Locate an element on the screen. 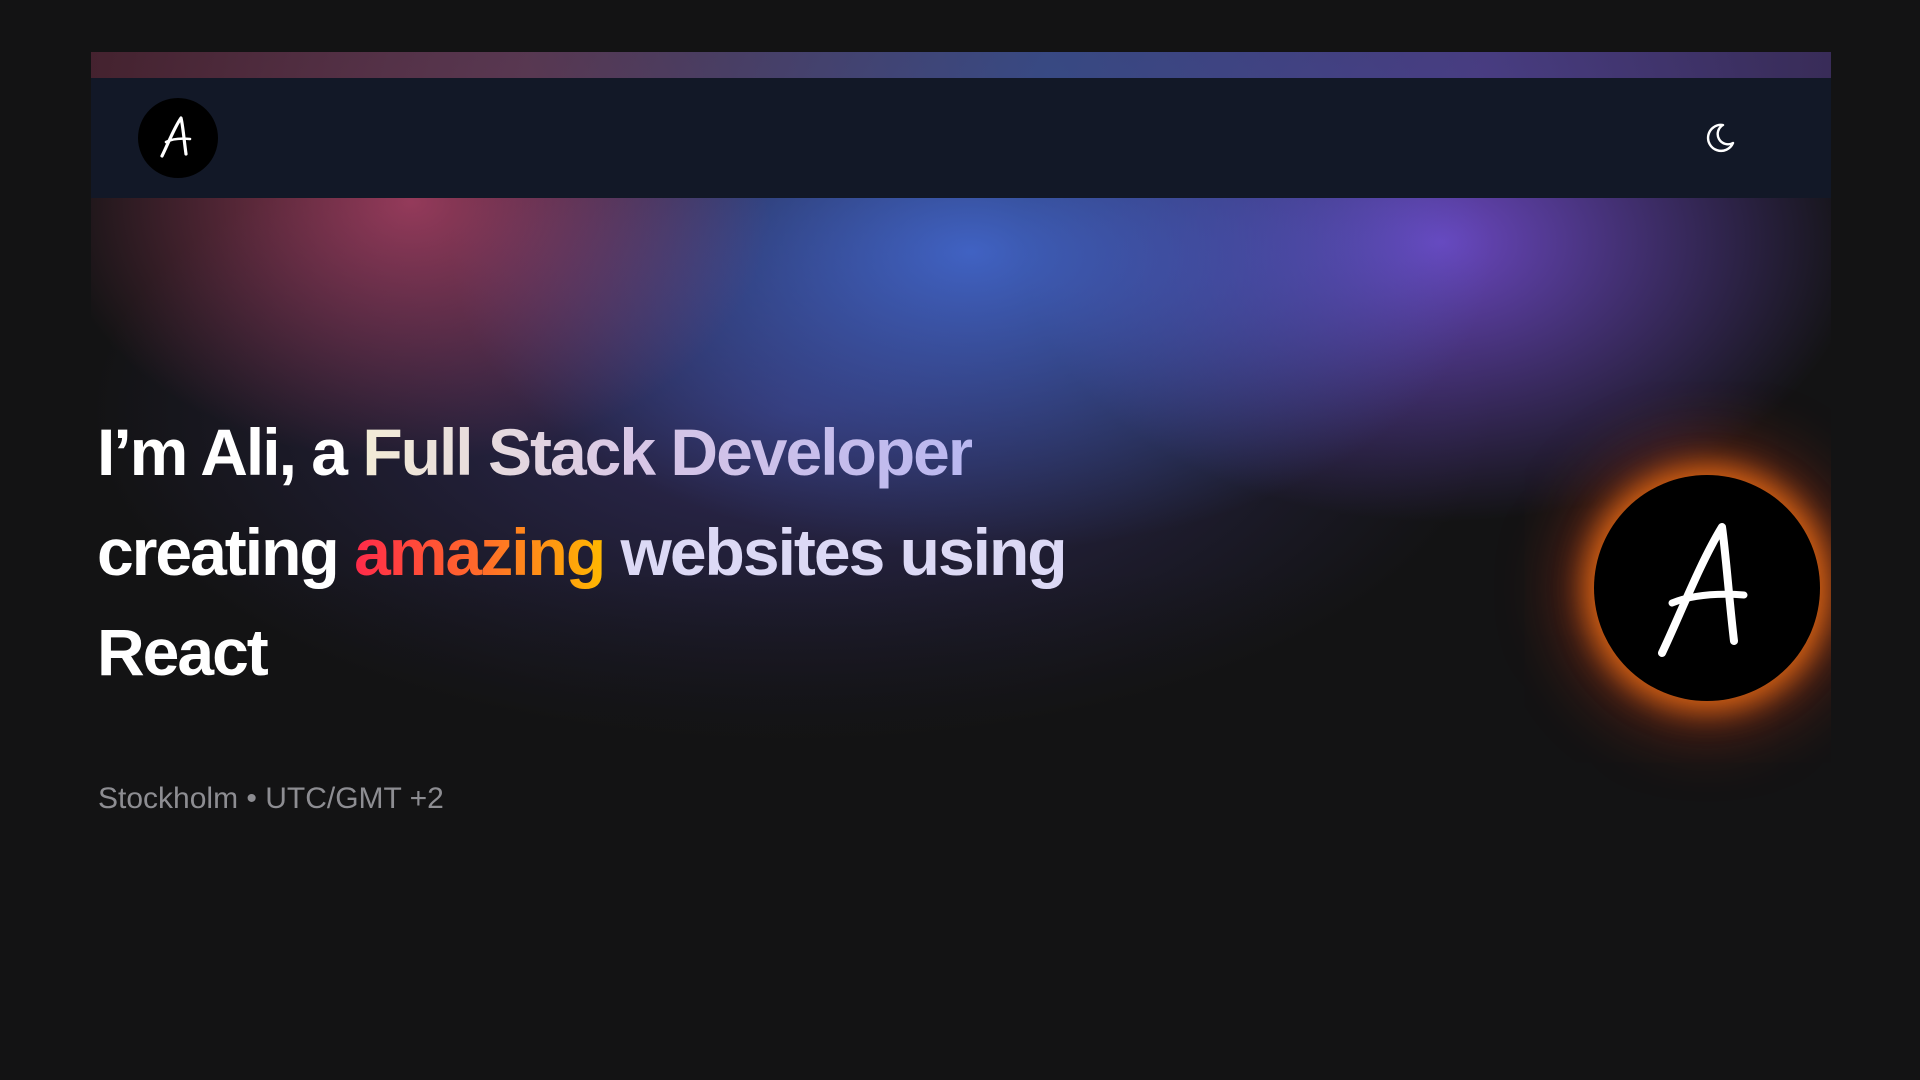 The image size is (1920, 1080). logo-button is located at coordinates (178, 138).